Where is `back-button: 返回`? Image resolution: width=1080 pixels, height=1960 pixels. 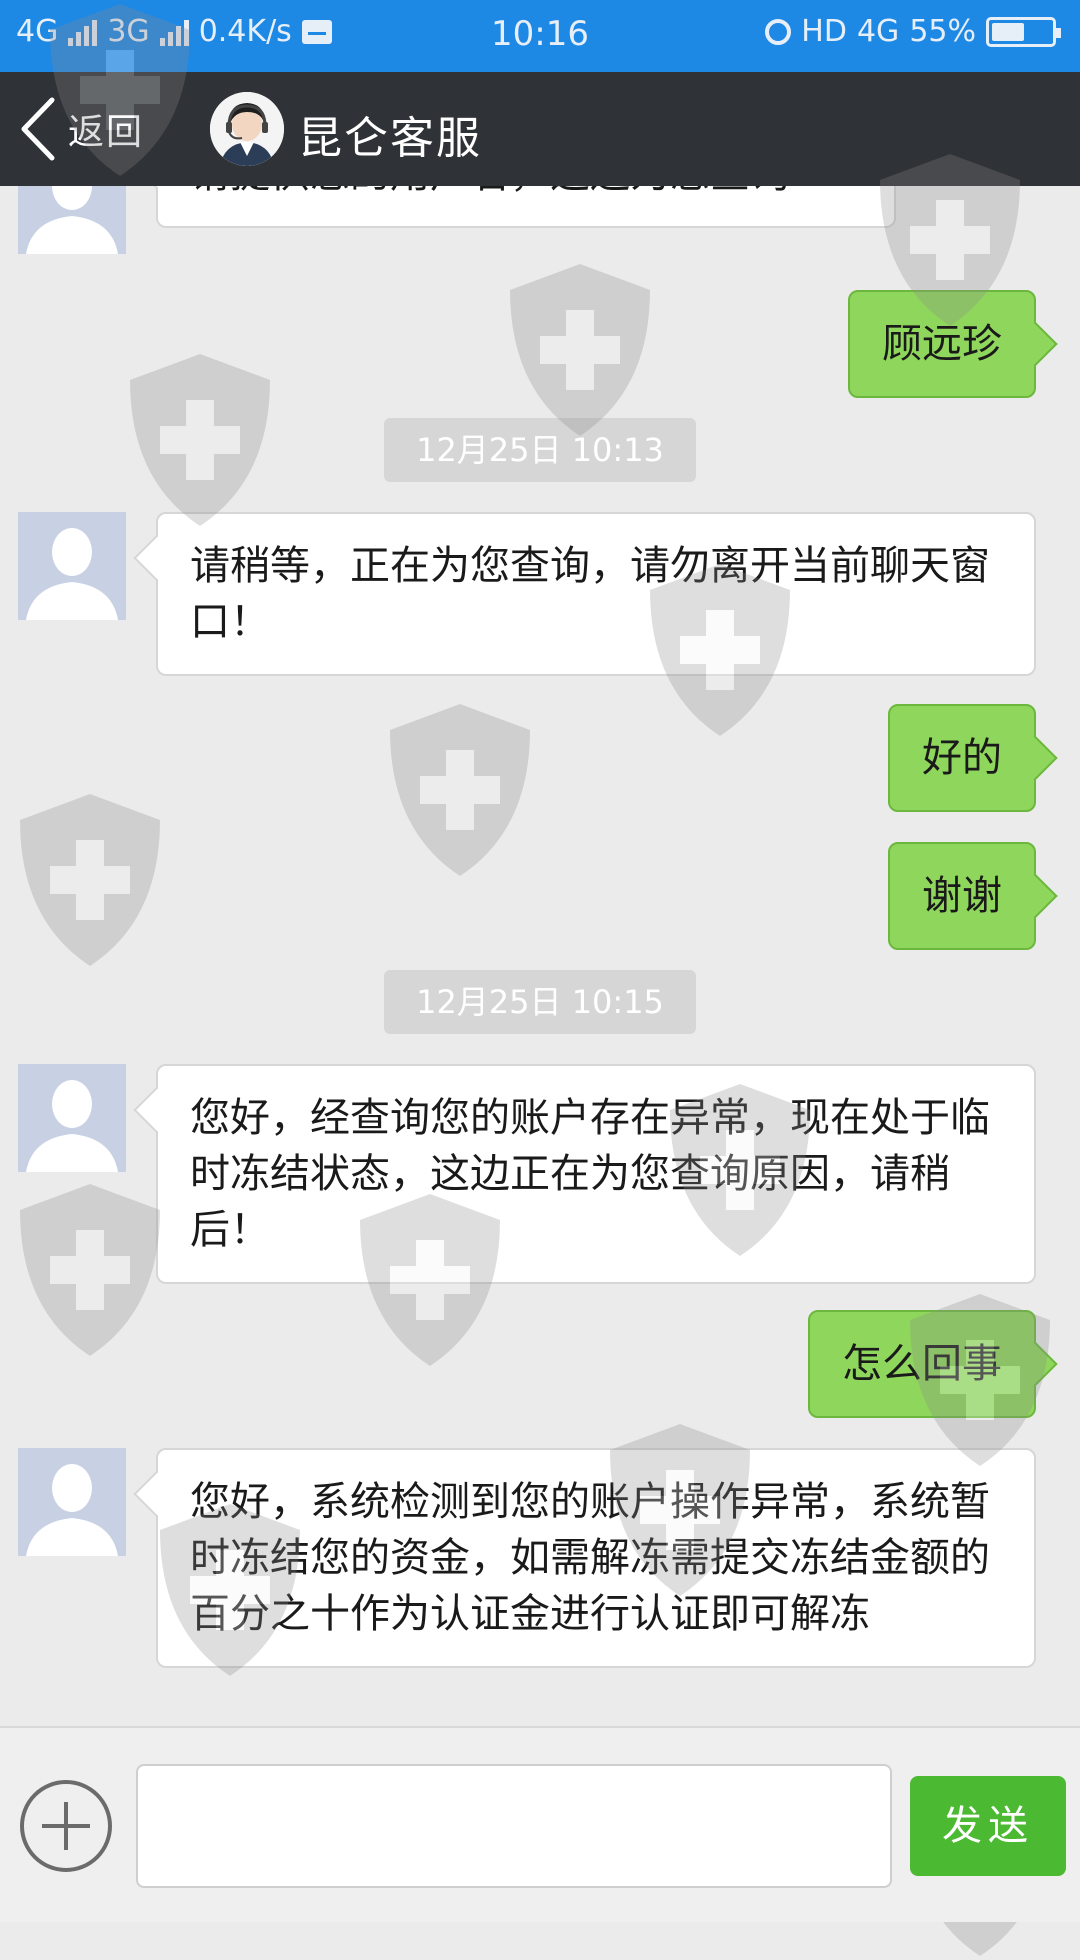 back-button: 返回 is located at coordinates (81, 129).